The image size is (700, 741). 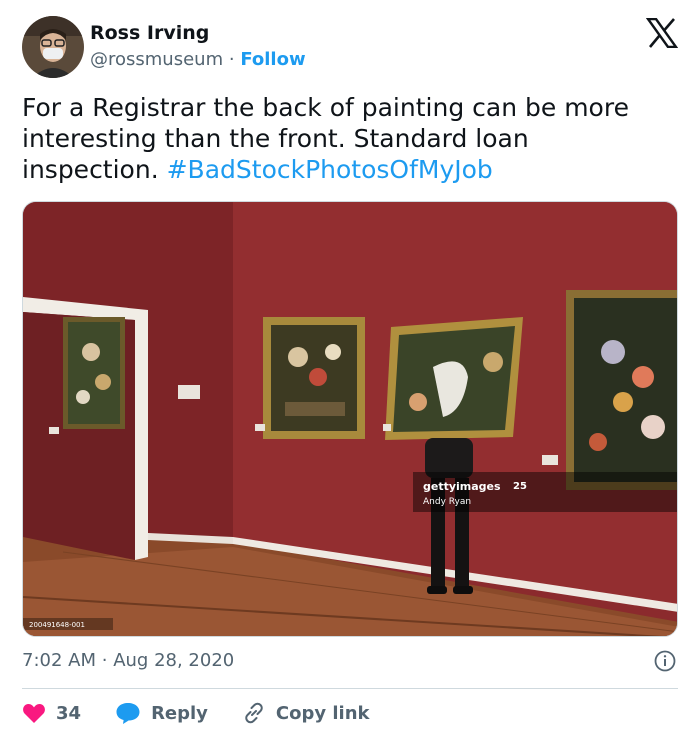 What do you see at coordinates (254, 713) in the screenshot?
I see `link-icon` at bounding box center [254, 713].